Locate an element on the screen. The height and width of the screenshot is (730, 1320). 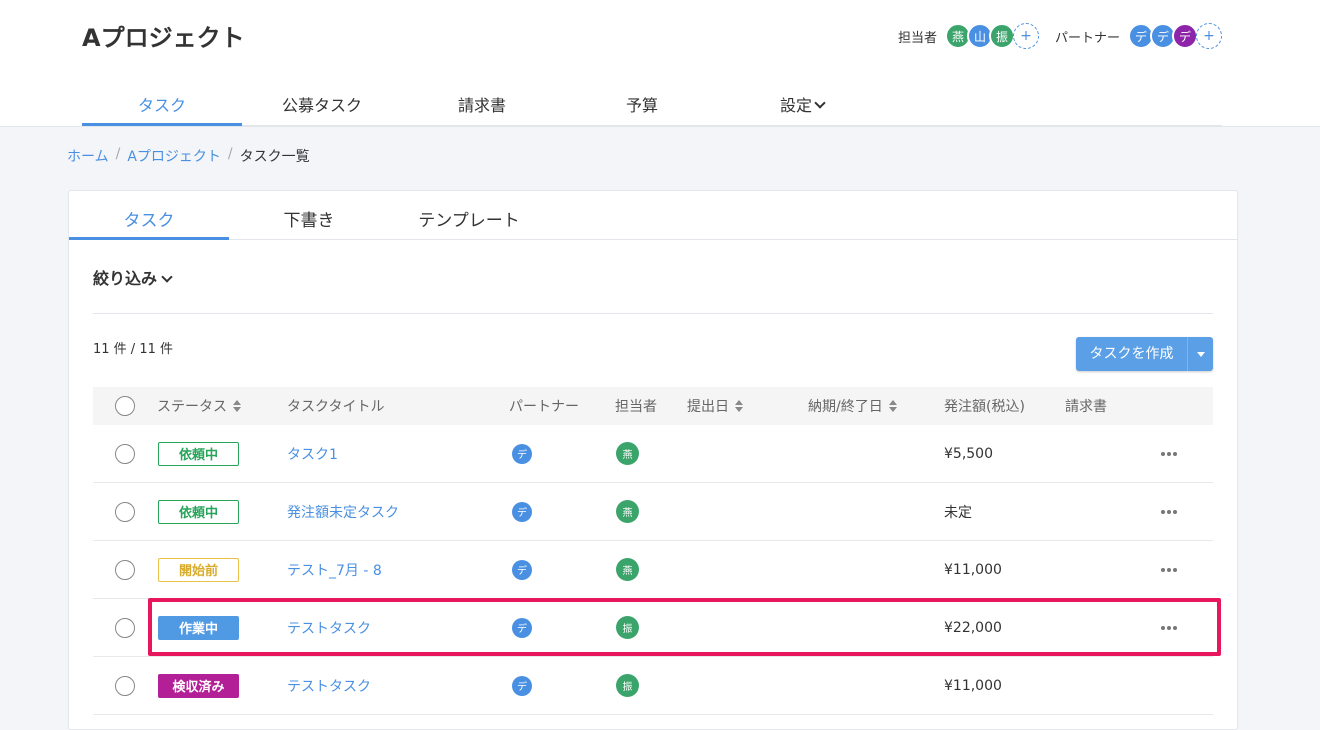
header-submit-date: 提出日 is located at coordinates (715, 406).